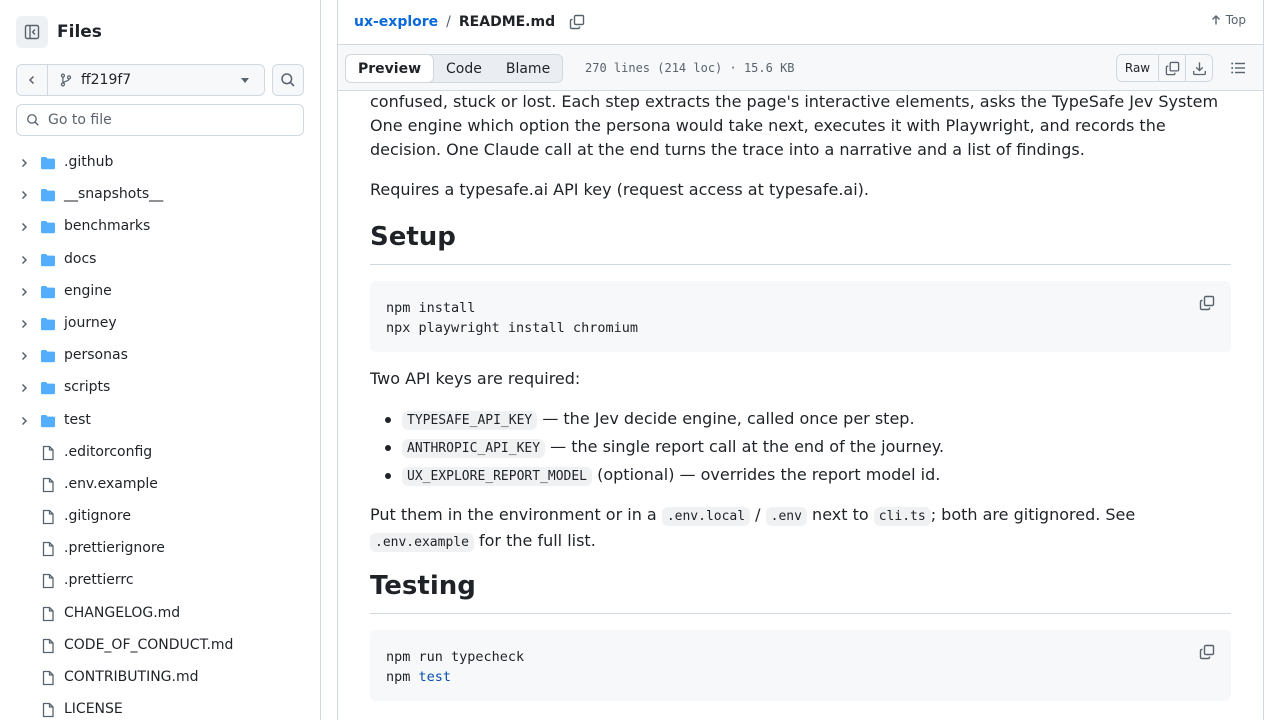 Image resolution: width=1280 pixels, height=720 pixels. What do you see at coordinates (160, 292) in the screenshot?
I see `tree-folder: engine` at bounding box center [160, 292].